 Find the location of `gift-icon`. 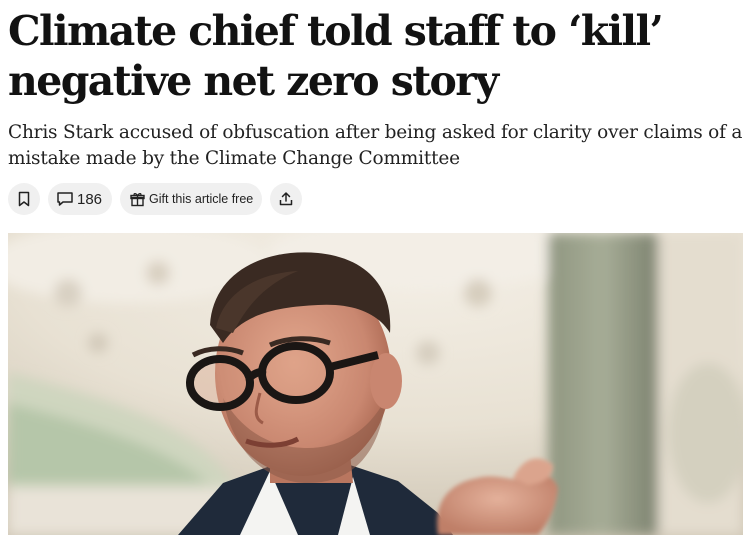

gift-icon is located at coordinates (137, 199).